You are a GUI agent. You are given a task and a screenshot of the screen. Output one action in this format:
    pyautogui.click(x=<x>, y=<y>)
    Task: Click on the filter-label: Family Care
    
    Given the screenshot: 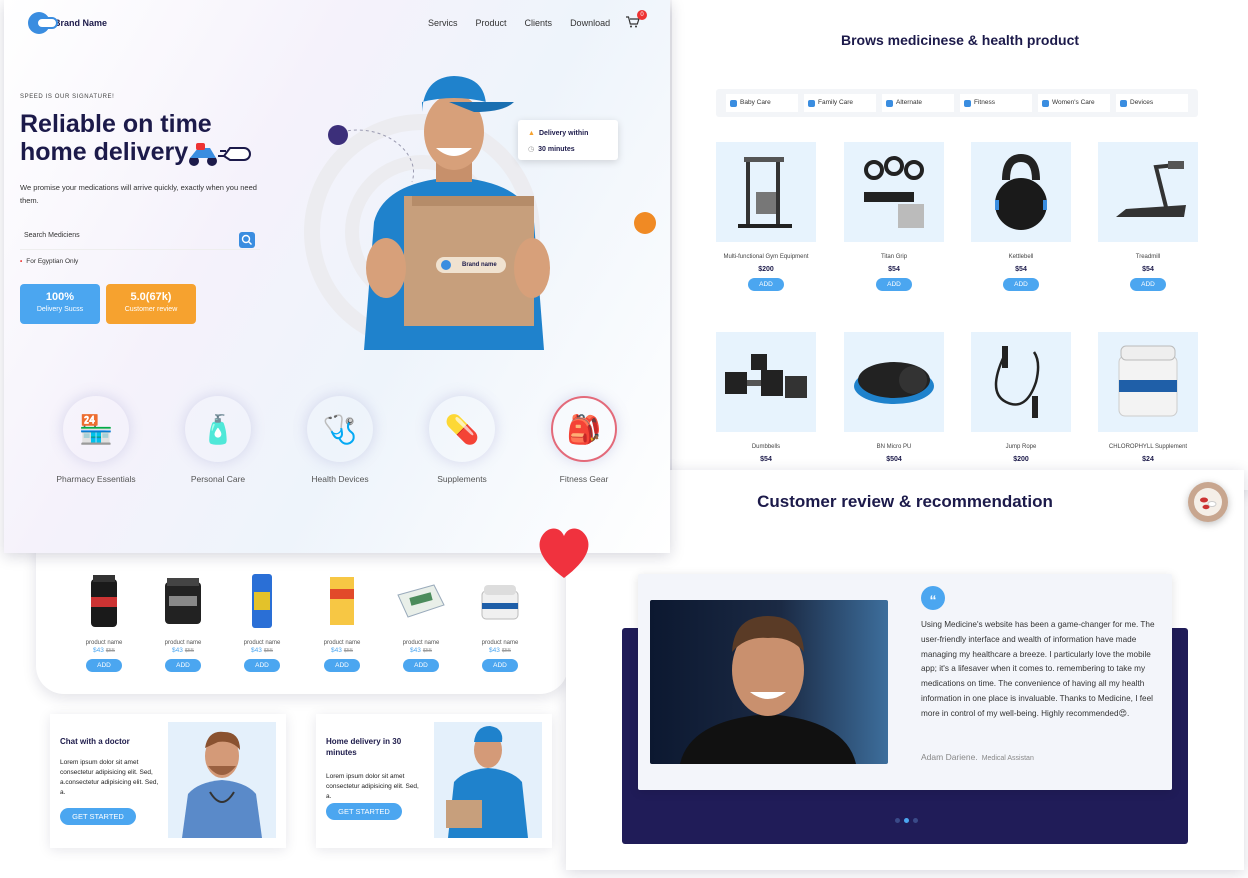 What is the action you would take?
    pyautogui.click(x=836, y=102)
    